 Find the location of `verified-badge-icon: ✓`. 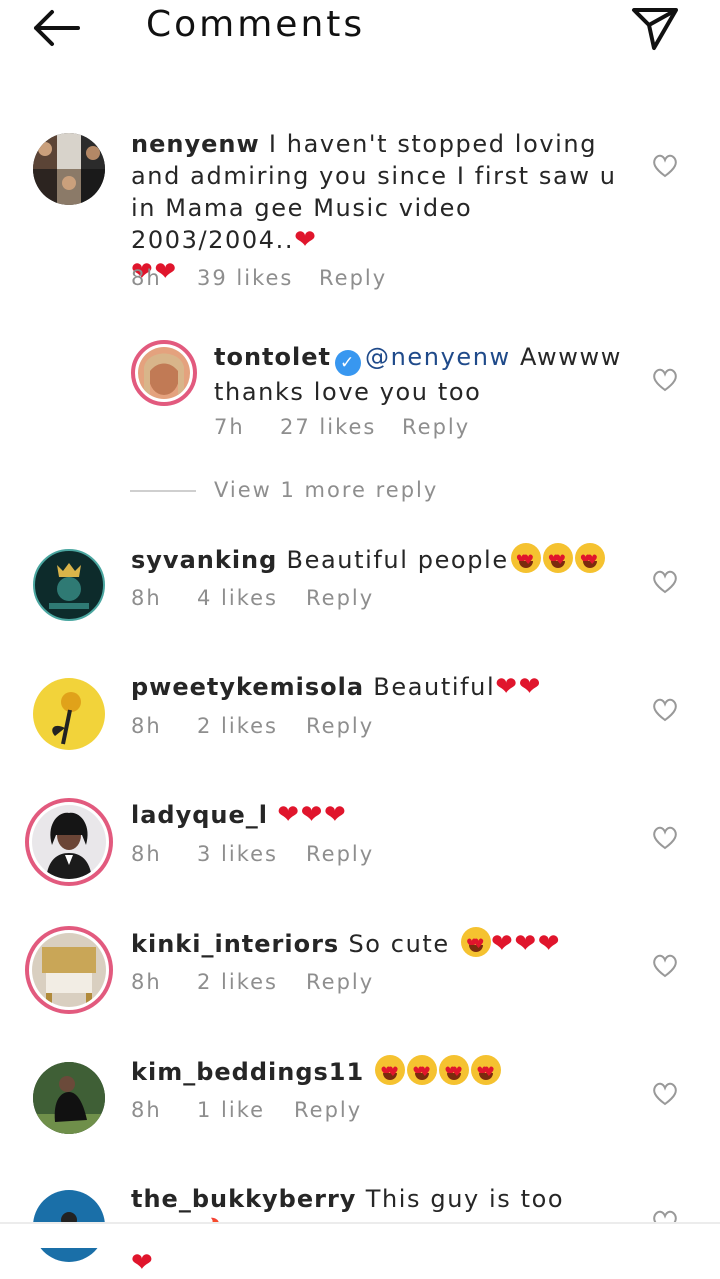

verified-badge-icon: ✓ is located at coordinates (347, 363).